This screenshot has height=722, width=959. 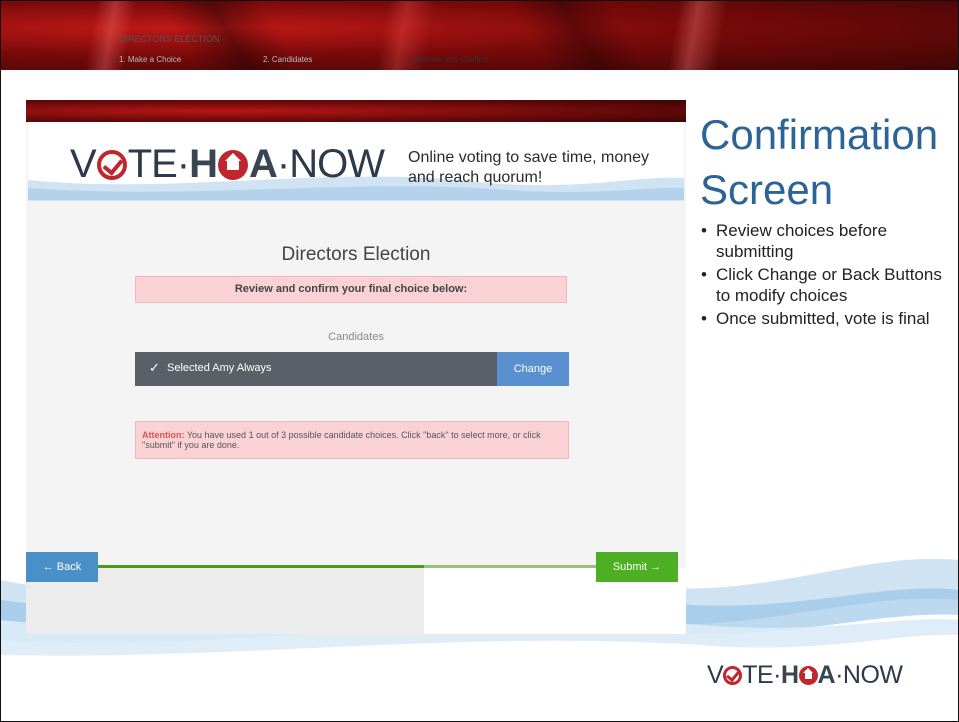 What do you see at coordinates (203, 164) in the screenshot?
I see `logo-text-h: H` at bounding box center [203, 164].